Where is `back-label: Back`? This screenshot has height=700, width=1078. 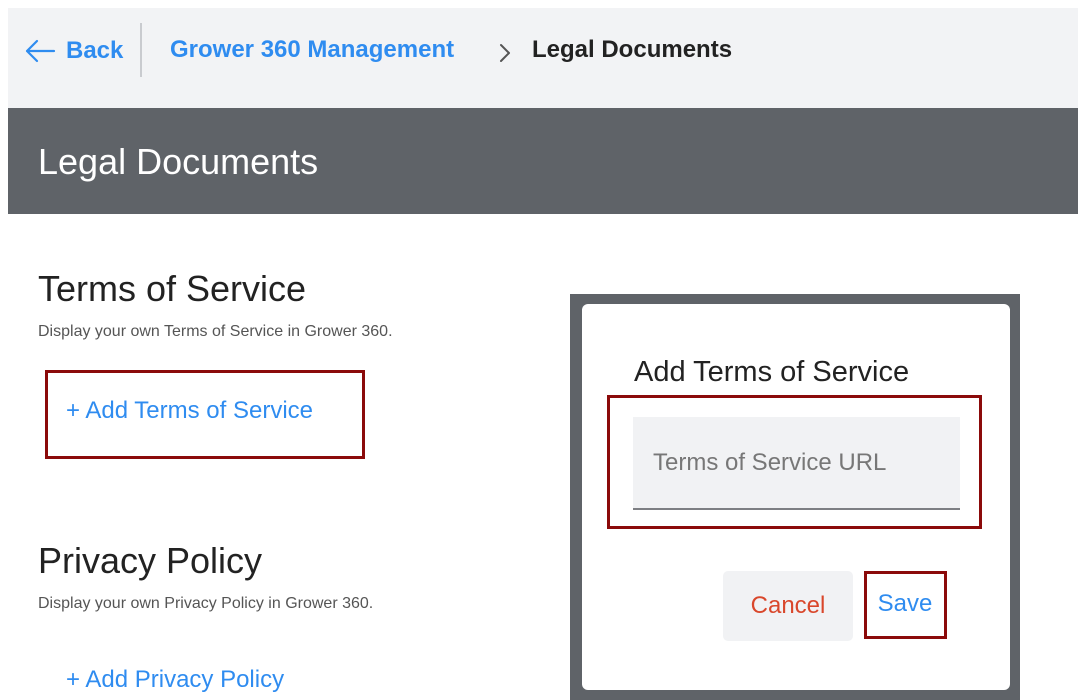
back-label: Back is located at coordinates (95, 50).